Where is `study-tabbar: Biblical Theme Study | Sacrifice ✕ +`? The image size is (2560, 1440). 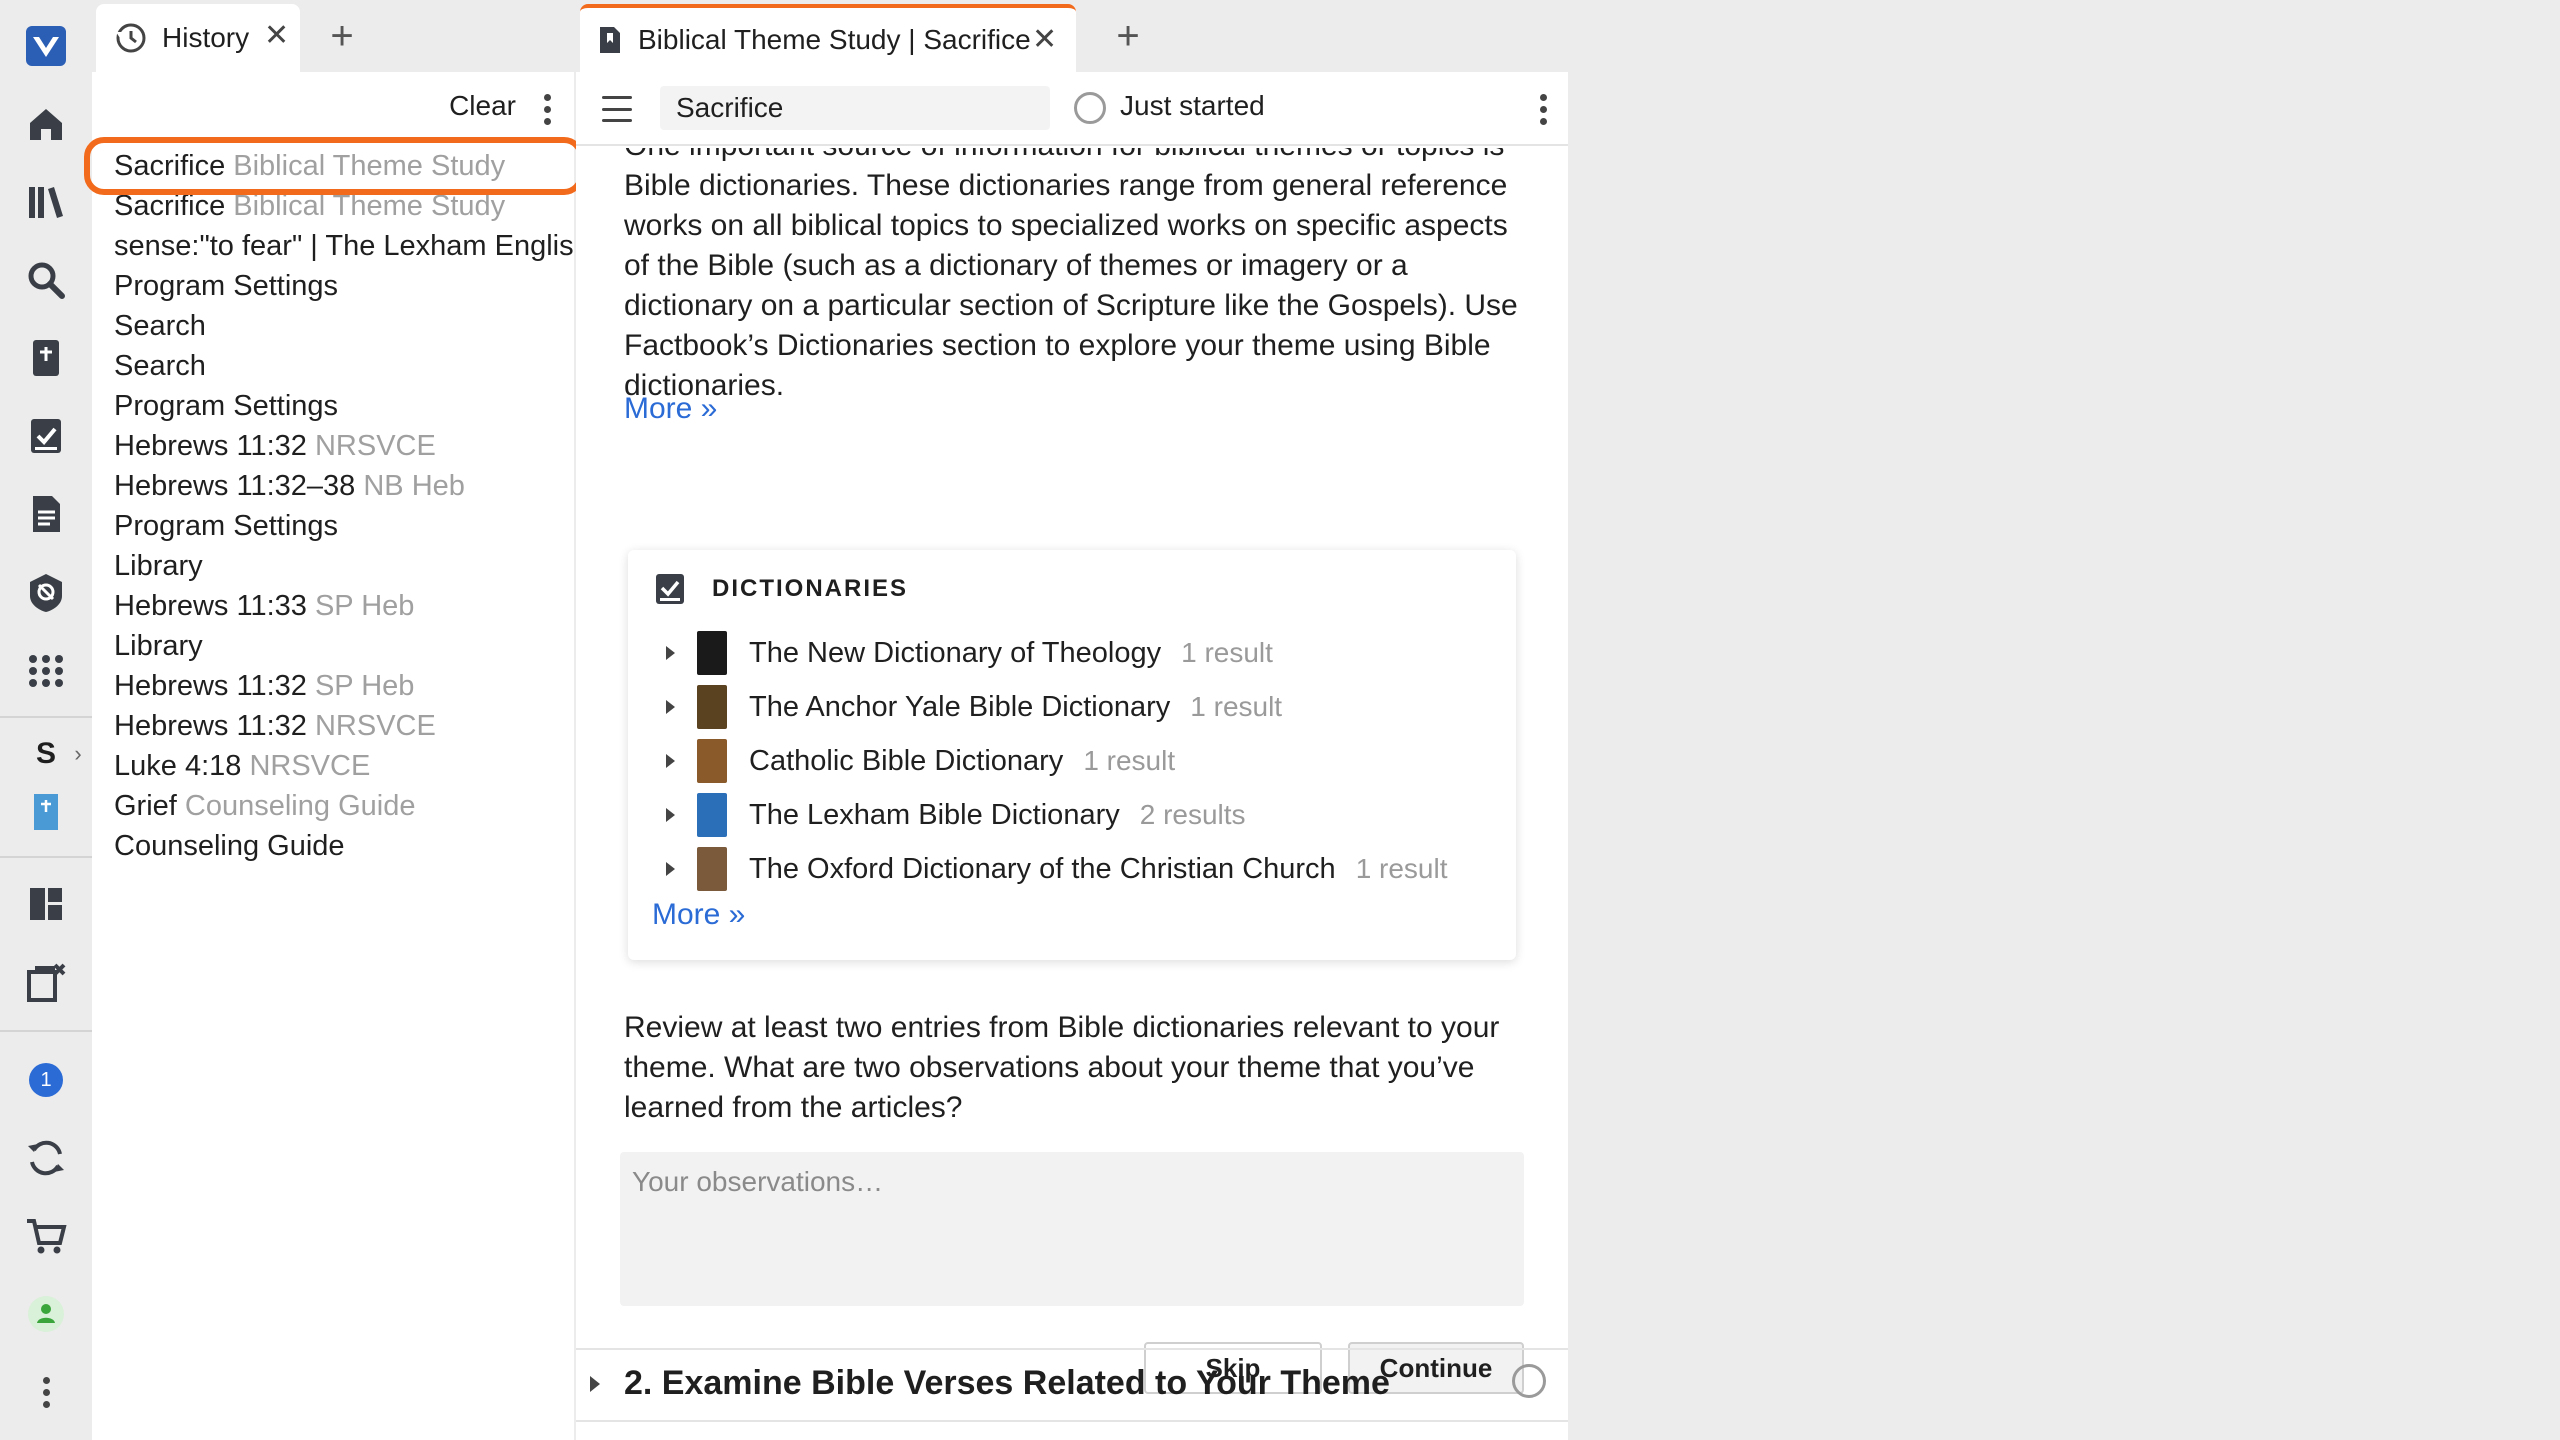
study-tabbar: Biblical Theme Study | Sacrifice ✕ + is located at coordinates (1072, 36).